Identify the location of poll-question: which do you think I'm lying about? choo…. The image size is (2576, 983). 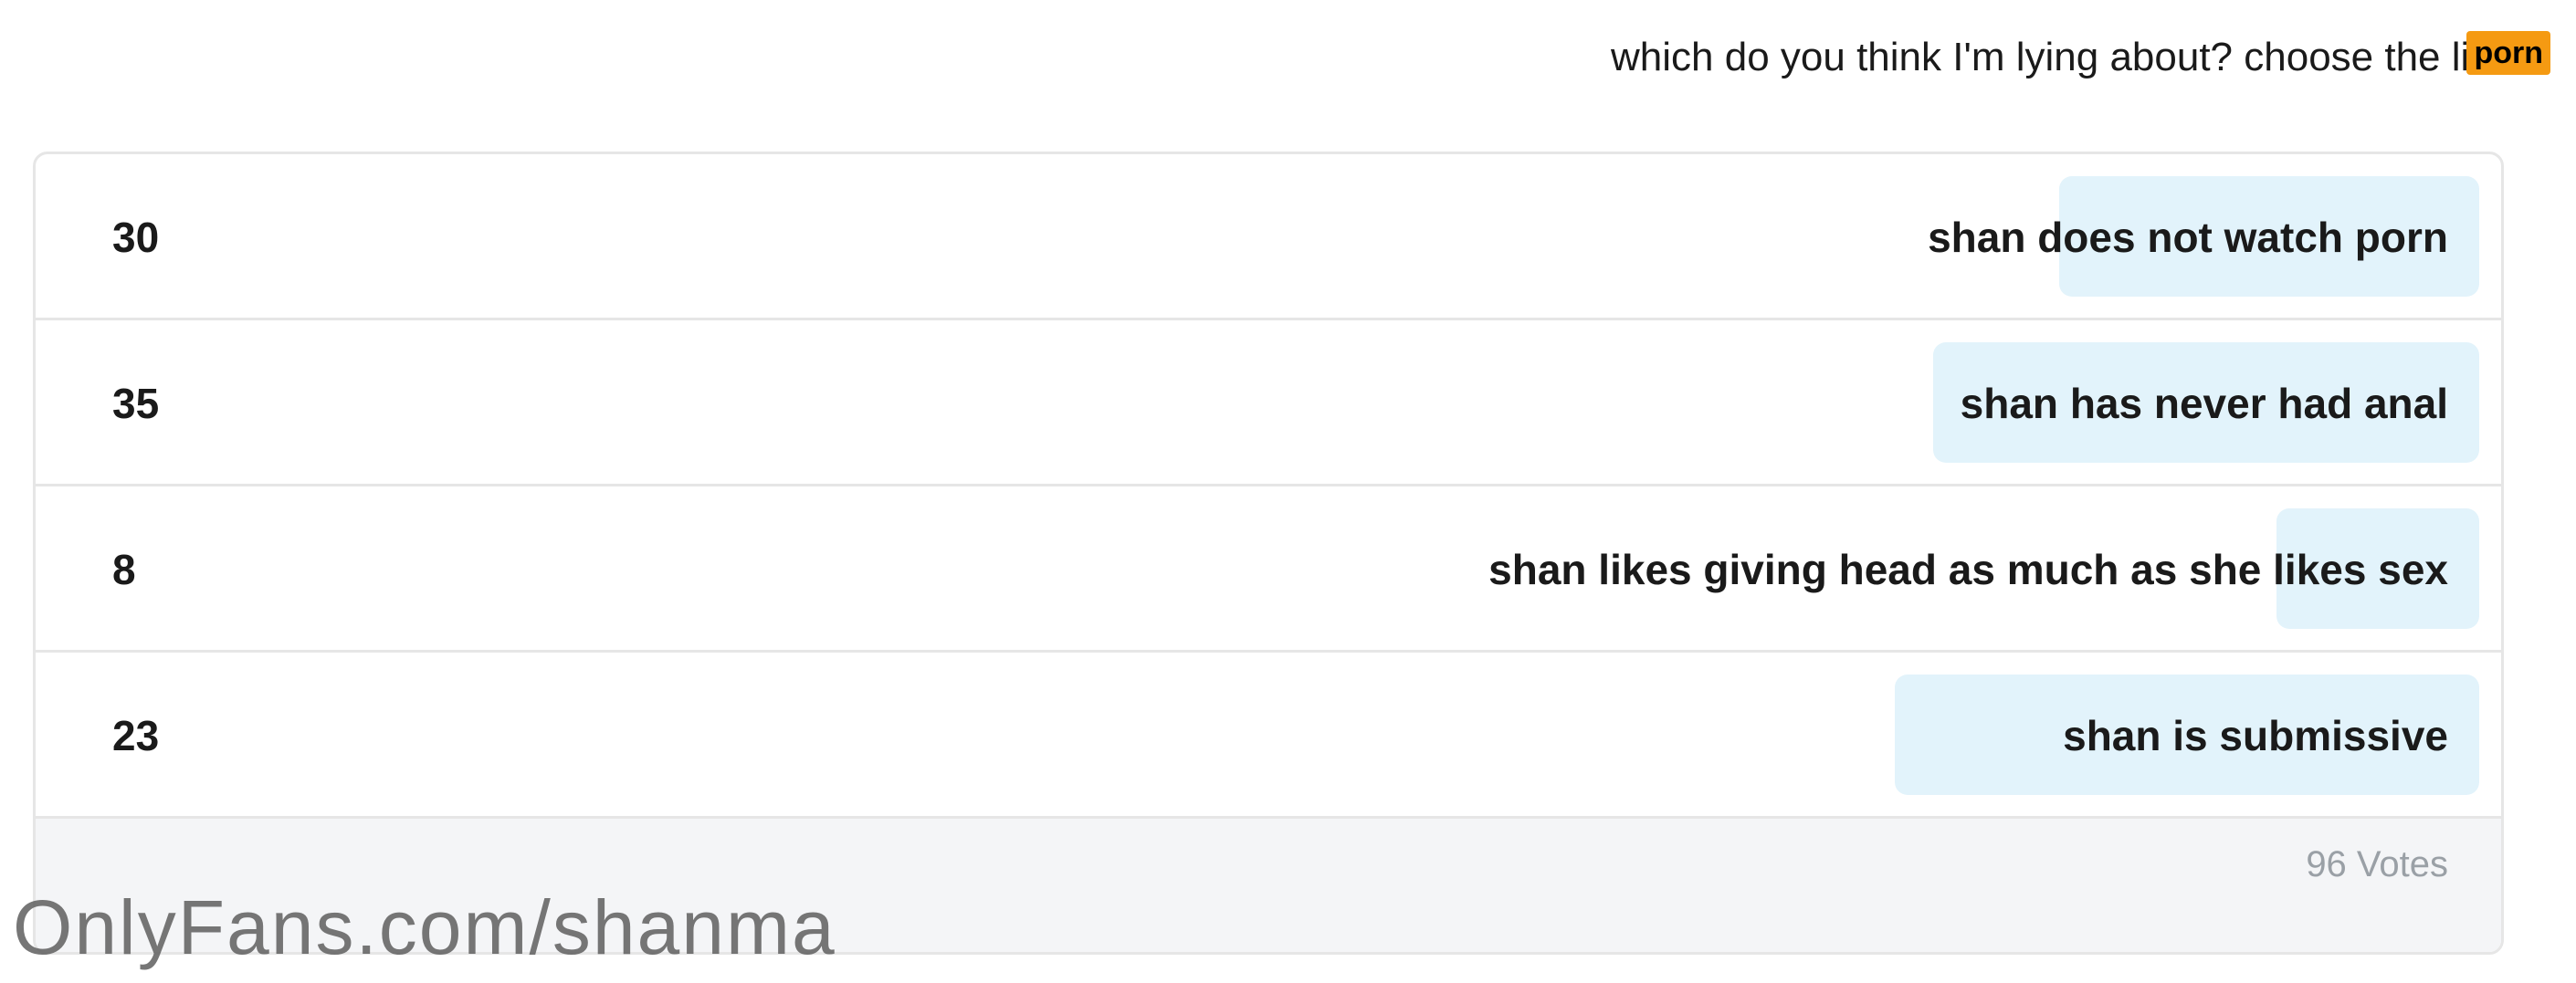
(2057, 57).